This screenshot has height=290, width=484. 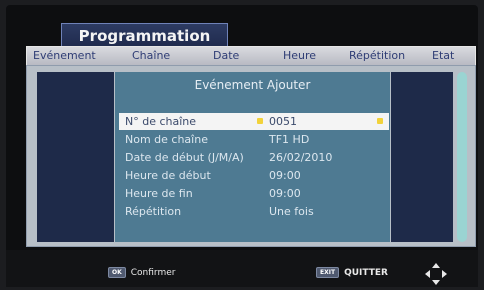 What do you see at coordinates (226, 55) in the screenshot?
I see `col-date: Date` at bounding box center [226, 55].